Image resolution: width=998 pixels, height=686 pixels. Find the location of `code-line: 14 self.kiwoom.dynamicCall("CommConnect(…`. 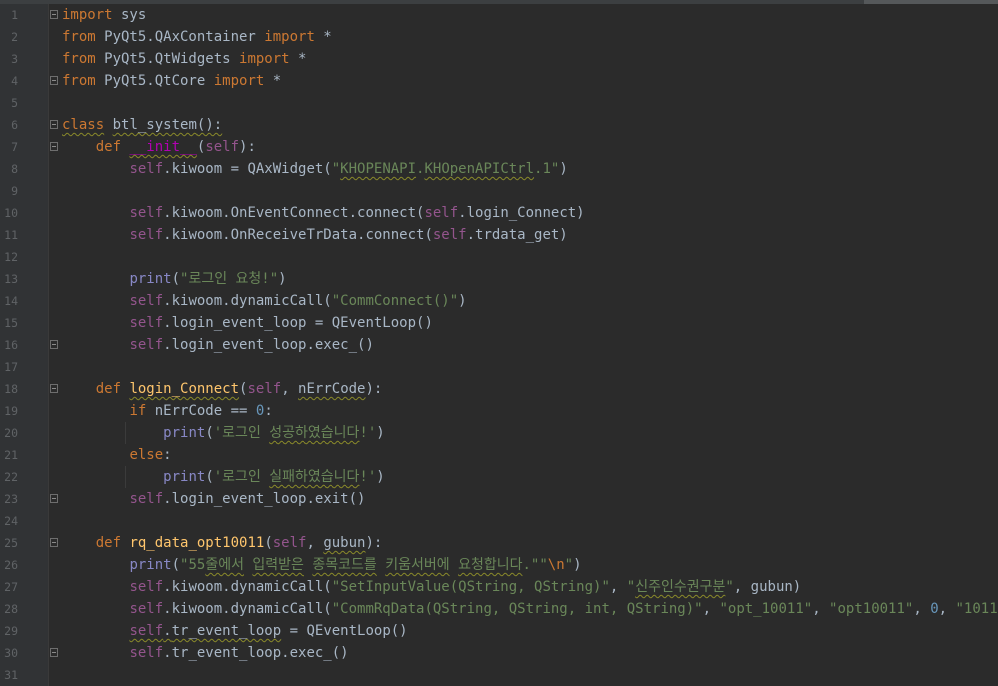

code-line: 14 self.kiwoom.dynamicCall("CommConnect(… is located at coordinates (499, 301).